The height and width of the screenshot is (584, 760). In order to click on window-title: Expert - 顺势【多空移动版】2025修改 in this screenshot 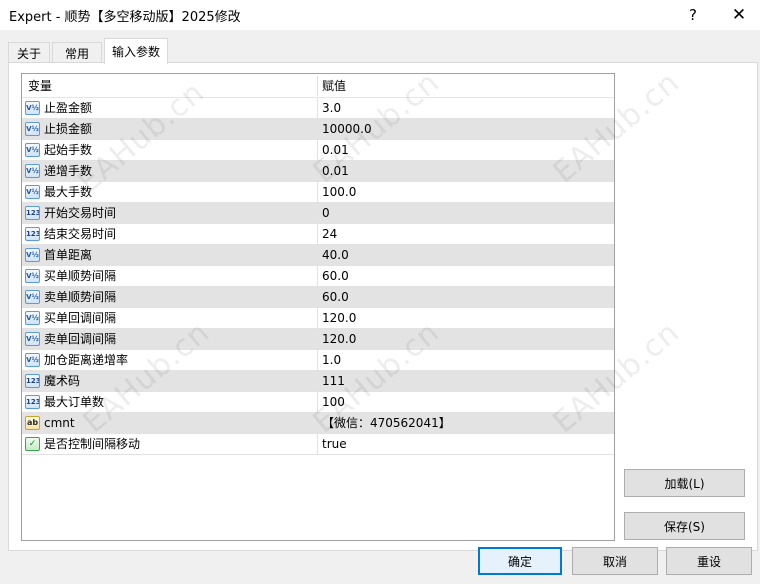, I will do `click(125, 17)`.